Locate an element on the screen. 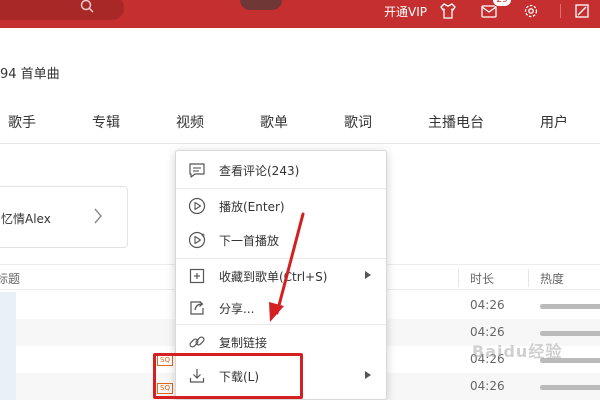 This screenshot has height=400, width=600. tab-playlist: 歌单 is located at coordinates (274, 122).